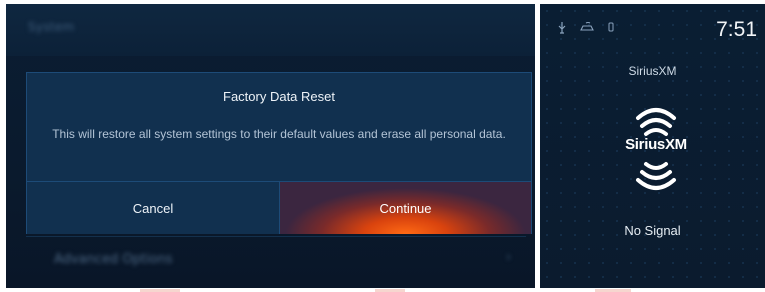  I want to click on dialog-button-row: Cancel Continue, so click(279, 207).